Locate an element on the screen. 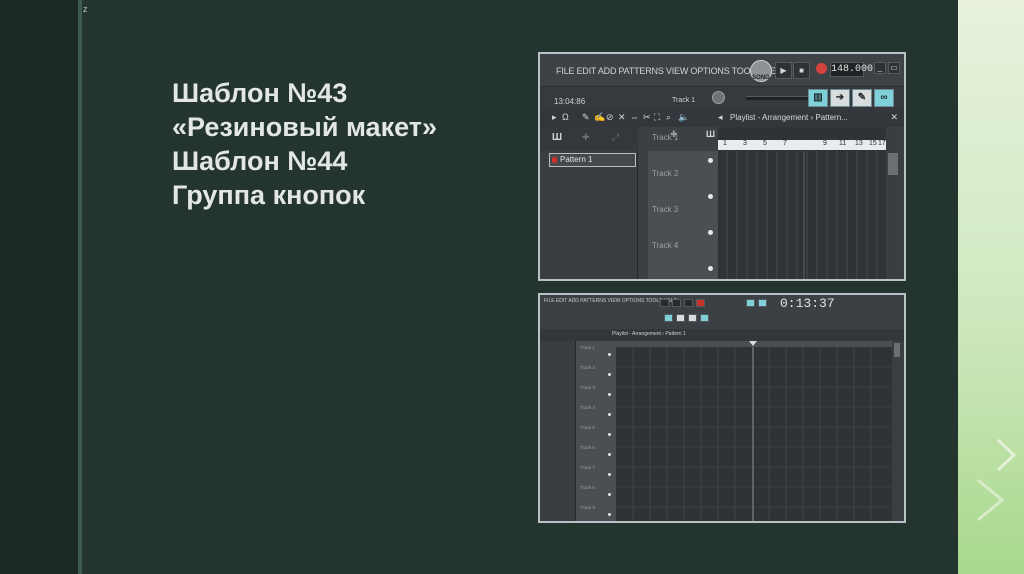 This screenshot has height=574, width=1024. right-decoration is located at coordinates (991, 287).